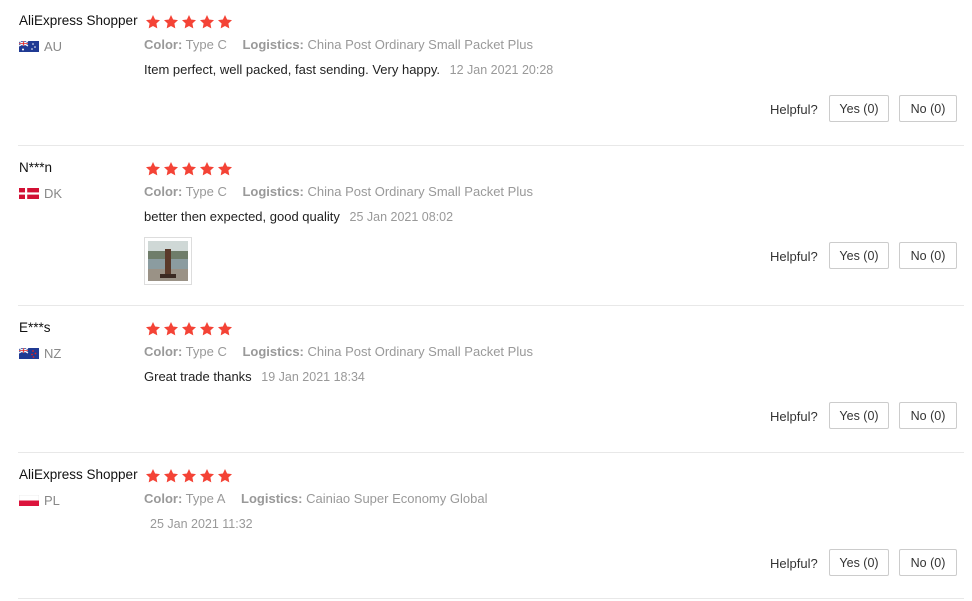  Describe the element at coordinates (397, 498) in the screenshot. I see `logistics-value: Cainiao Super Economy Global` at that location.